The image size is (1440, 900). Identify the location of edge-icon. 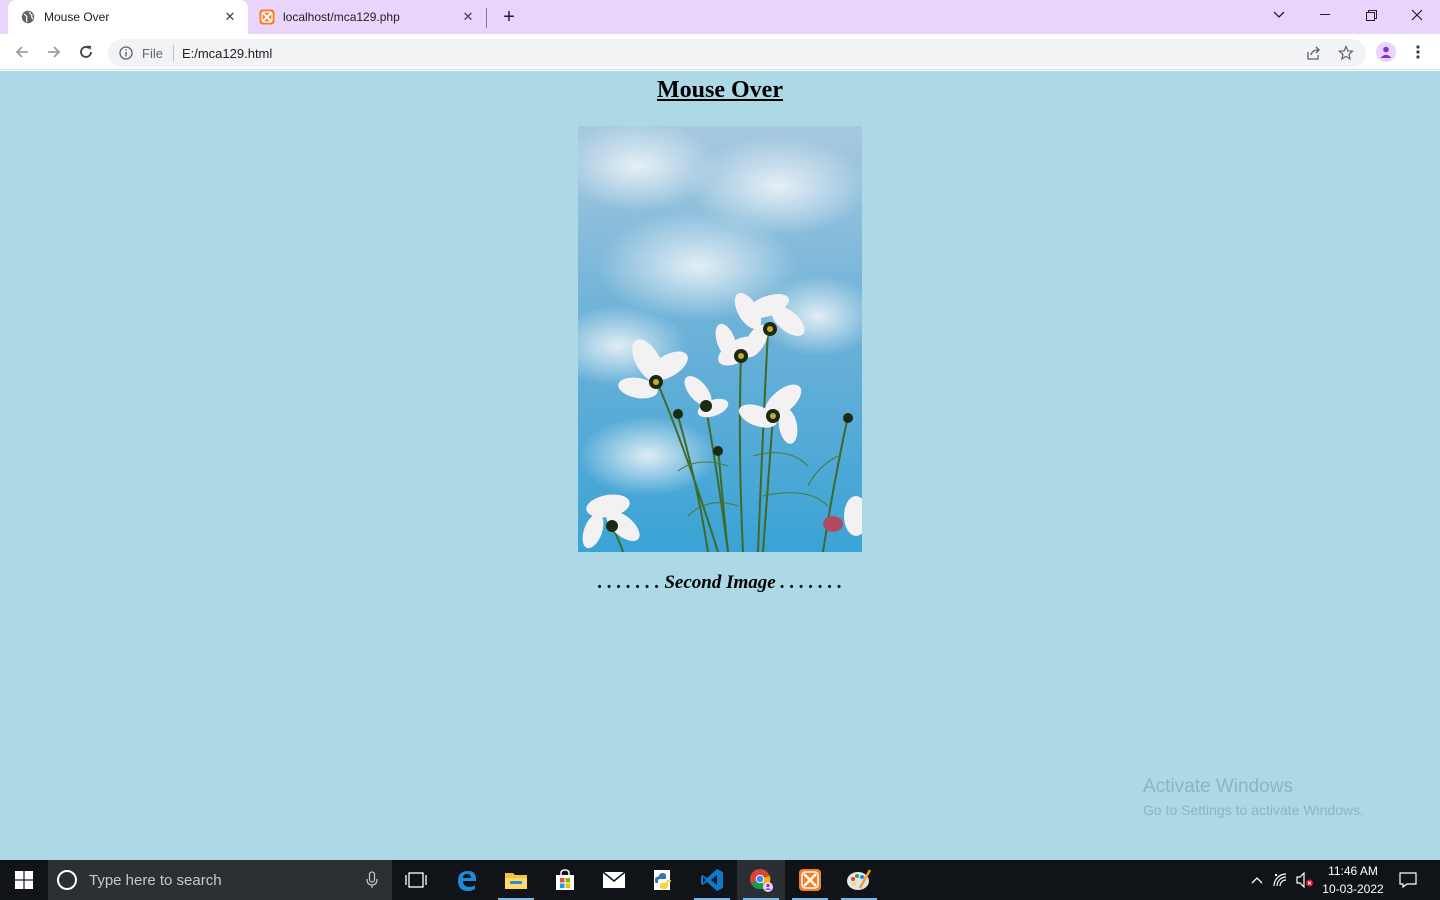
(467, 880).